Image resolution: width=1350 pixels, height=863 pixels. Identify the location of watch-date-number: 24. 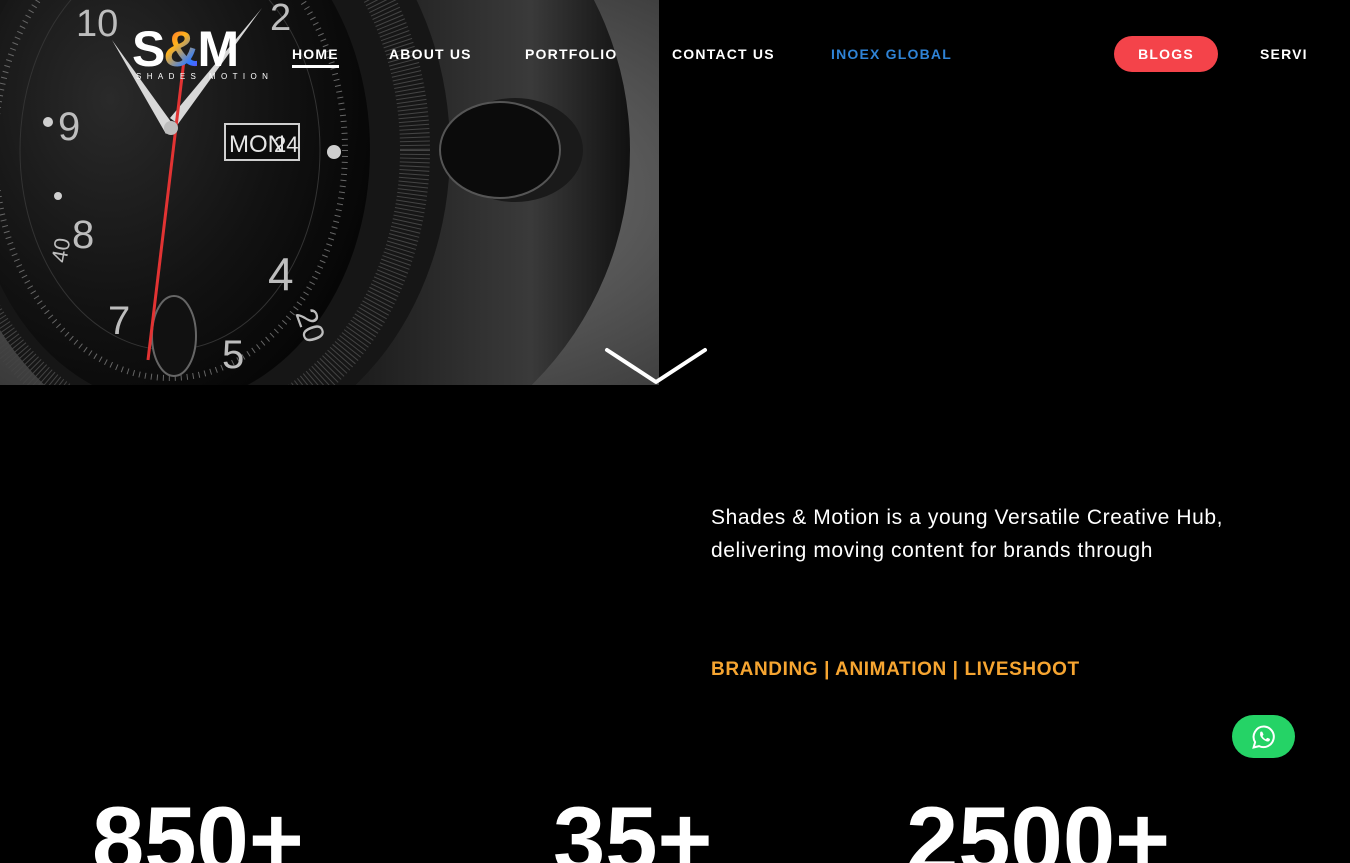
(286, 144).